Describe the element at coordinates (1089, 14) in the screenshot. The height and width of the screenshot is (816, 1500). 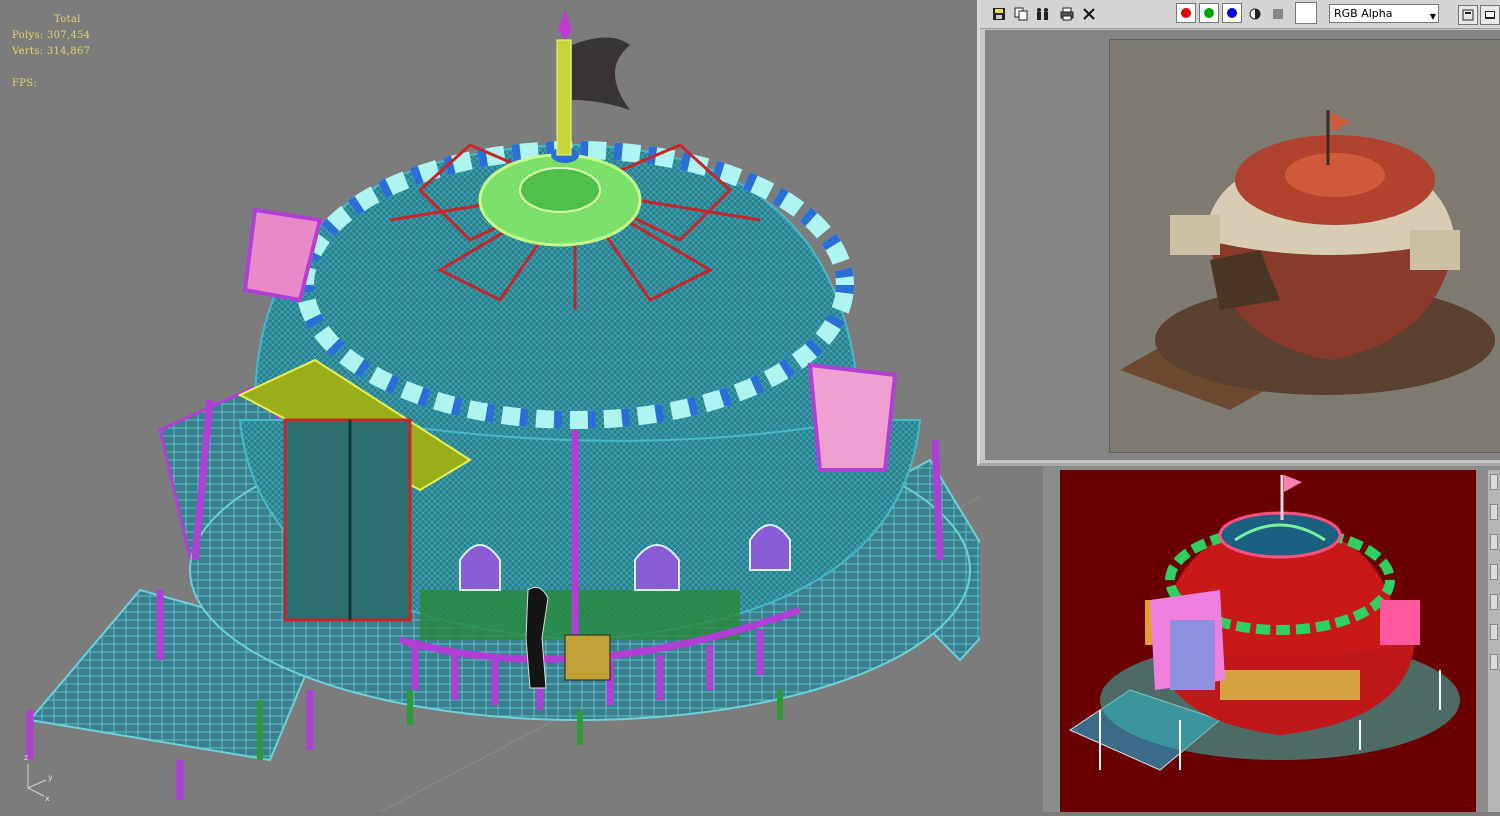
I see `clear-icon` at that location.